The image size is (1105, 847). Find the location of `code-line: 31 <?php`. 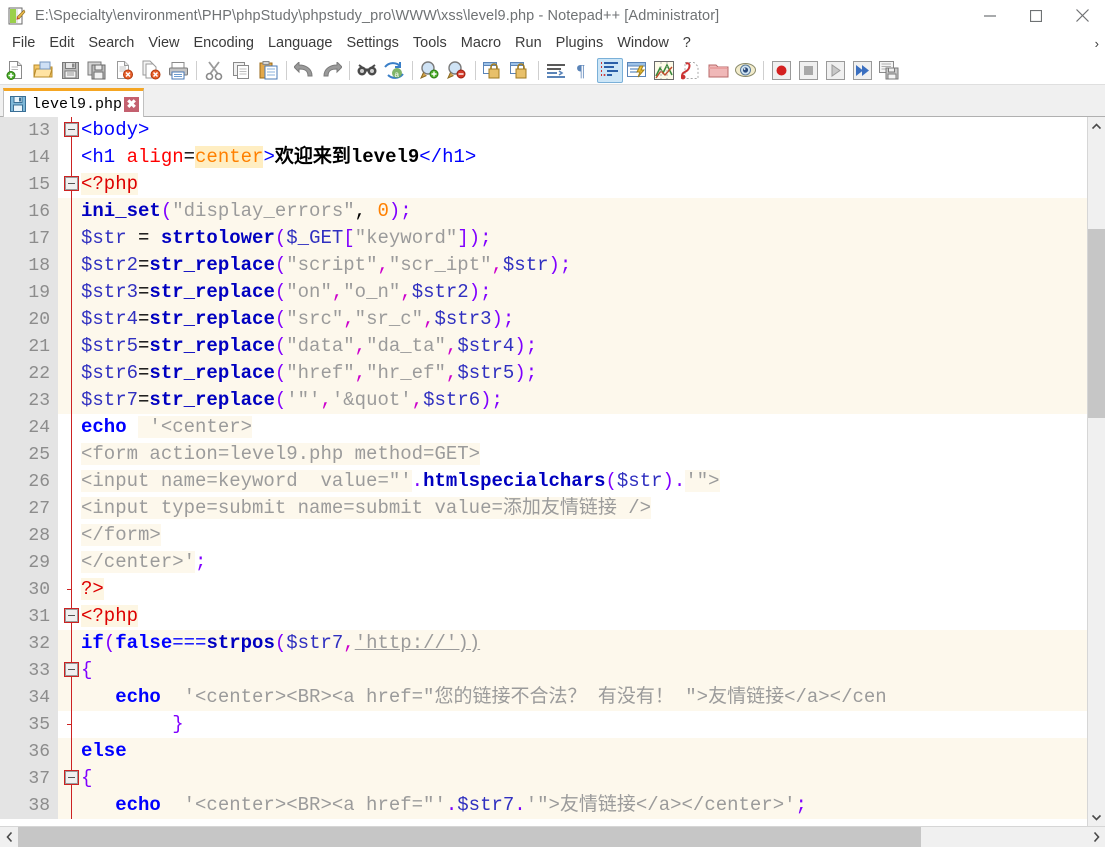

code-line: 31 <?php is located at coordinates (543, 616).